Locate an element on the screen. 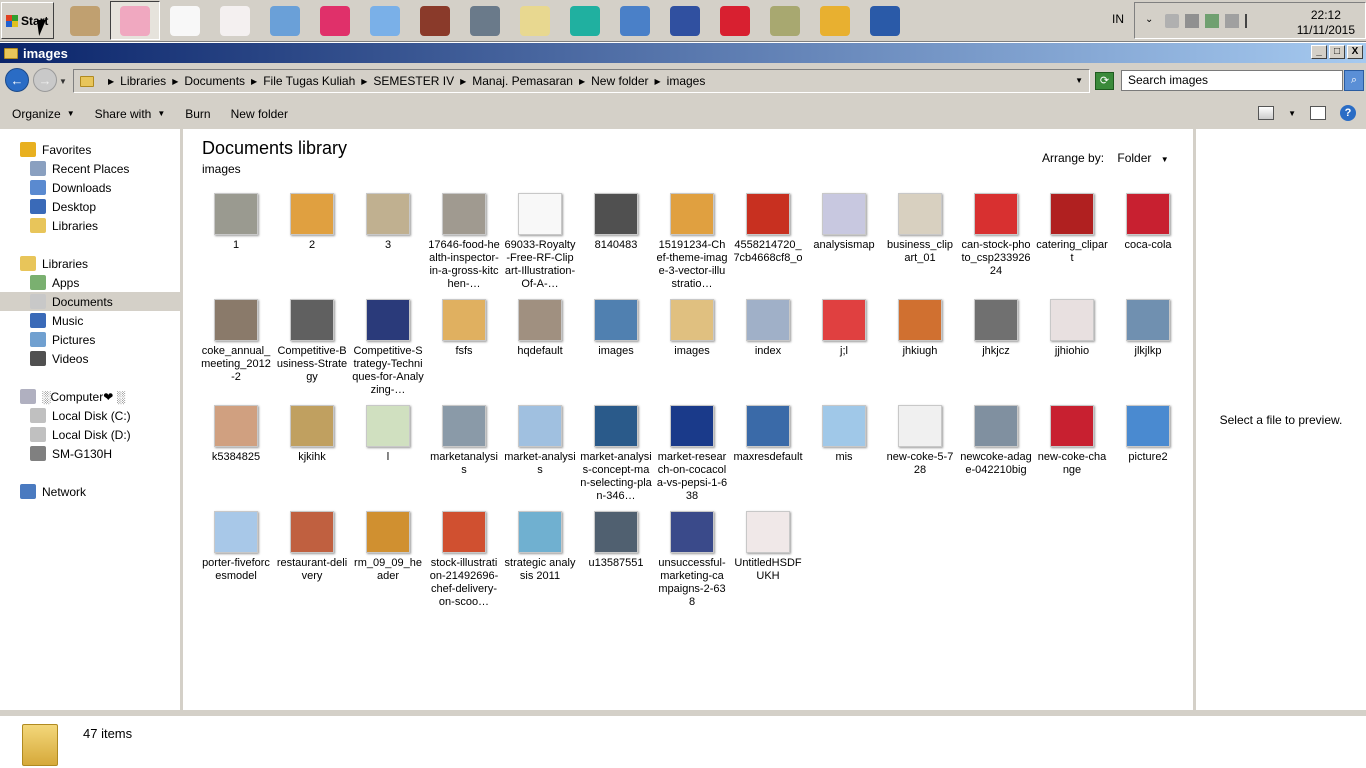 The width and height of the screenshot is (1366, 768). help-icon: ? is located at coordinates (1348, 113).